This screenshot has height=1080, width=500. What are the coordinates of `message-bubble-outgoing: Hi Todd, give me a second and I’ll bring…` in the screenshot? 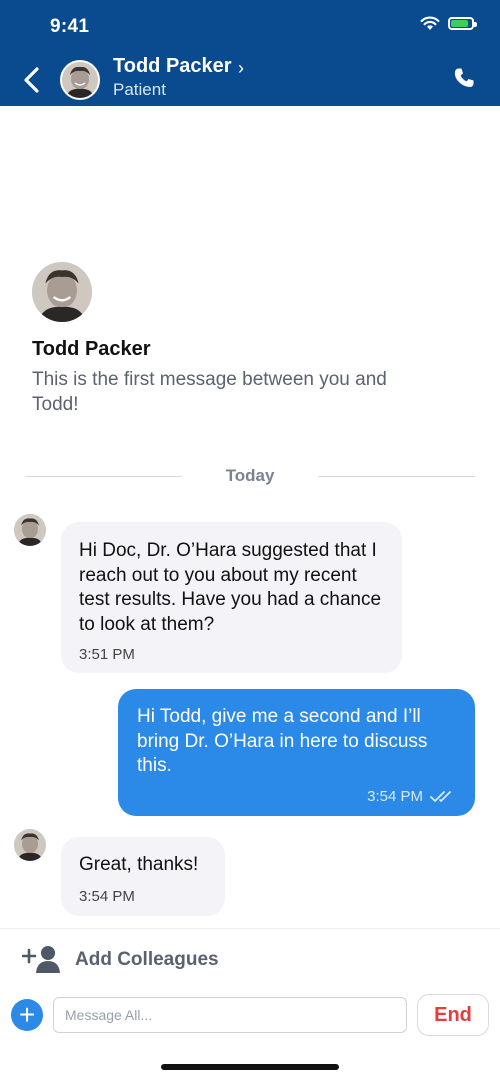 It's located at (296, 752).